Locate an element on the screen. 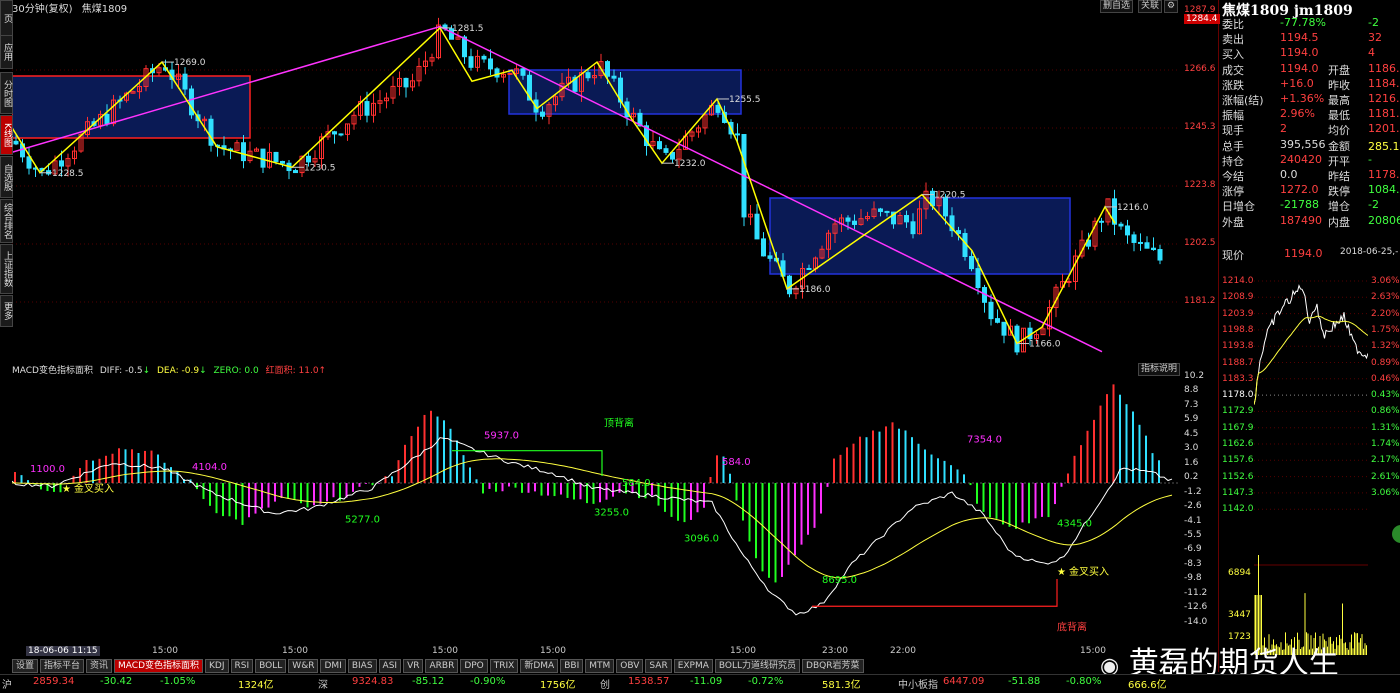 The height and width of the screenshot is (693, 1400). indicator-tab-设置: 设置 is located at coordinates (25, 666).